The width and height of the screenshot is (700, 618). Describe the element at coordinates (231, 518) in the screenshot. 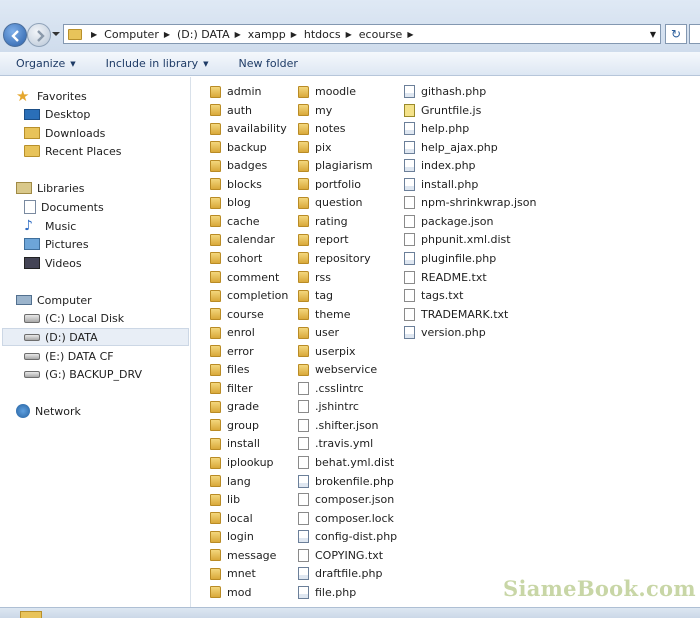

I see `file-item: local` at that location.